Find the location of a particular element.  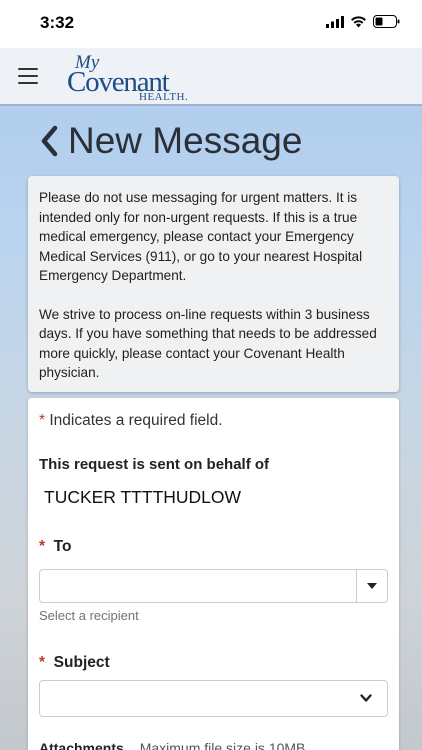

logo-health: HEALTH. is located at coordinates (164, 97).